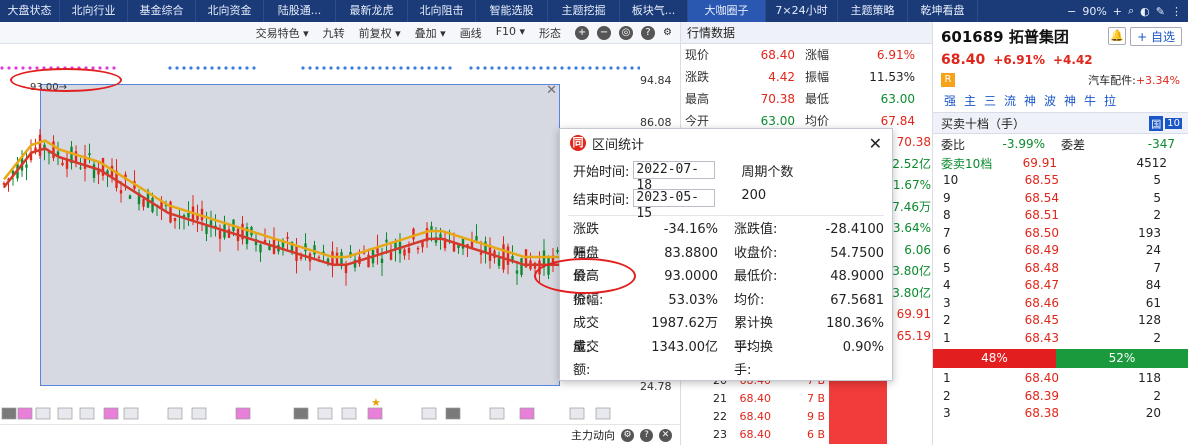 The height and width of the screenshot is (445, 1188). I want to click on level-price: 68.46, so click(1041, 302).